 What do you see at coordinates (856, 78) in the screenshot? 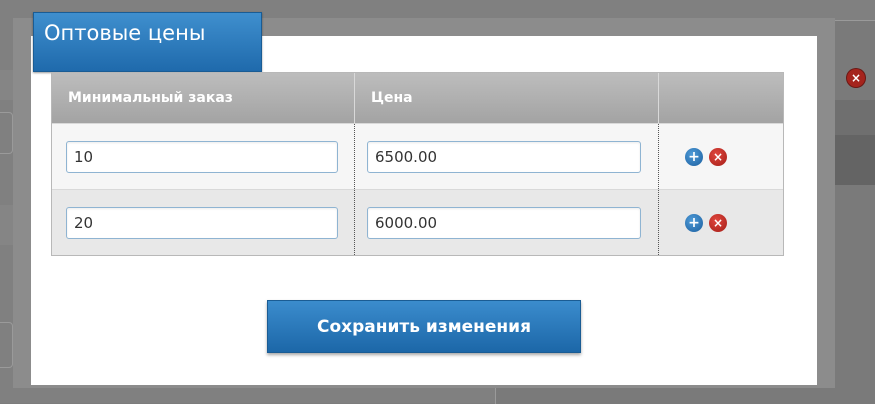
I see `background-close-icon: ×` at bounding box center [856, 78].